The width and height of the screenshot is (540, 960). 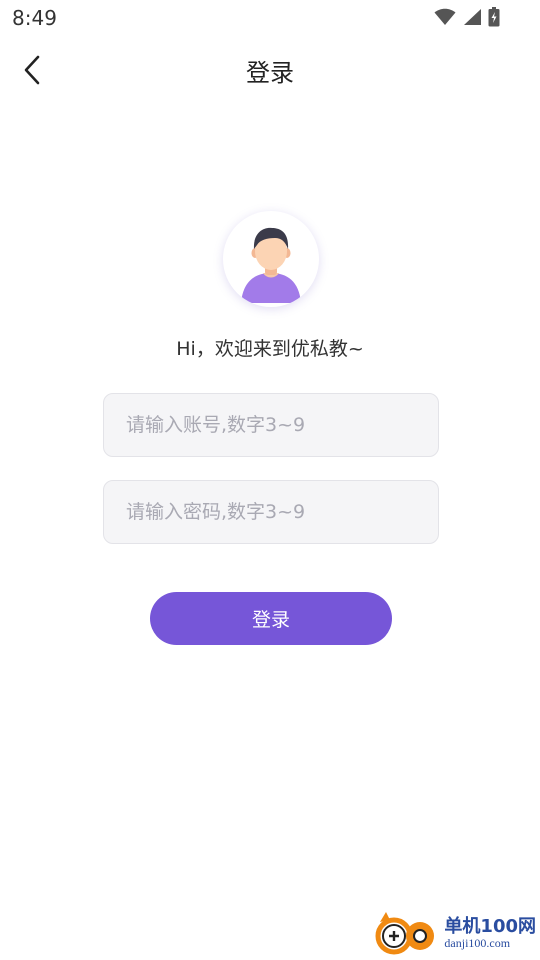 I want to click on greeting-text: Hi，欢迎来到优私教~, so click(x=270, y=349).